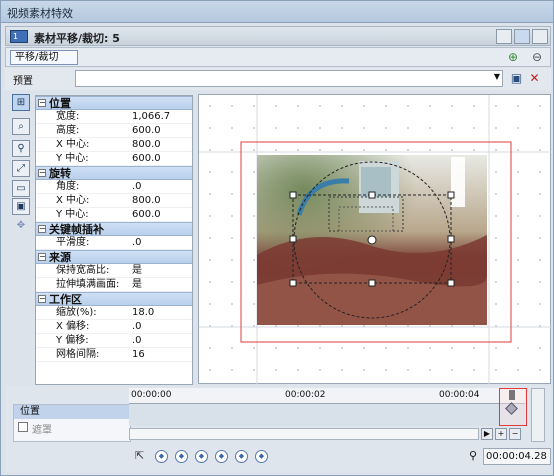 Image resolution: width=554 pixels, height=476 pixels. Describe the element at coordinates (515, 434) in the screenshot. I see `remove-keyframe-icon: −` at that location.